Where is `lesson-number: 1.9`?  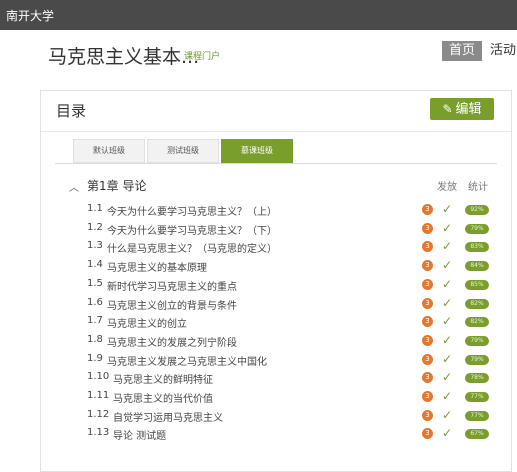
lesson-number: 1.9 is located at coordinates (95, 358).